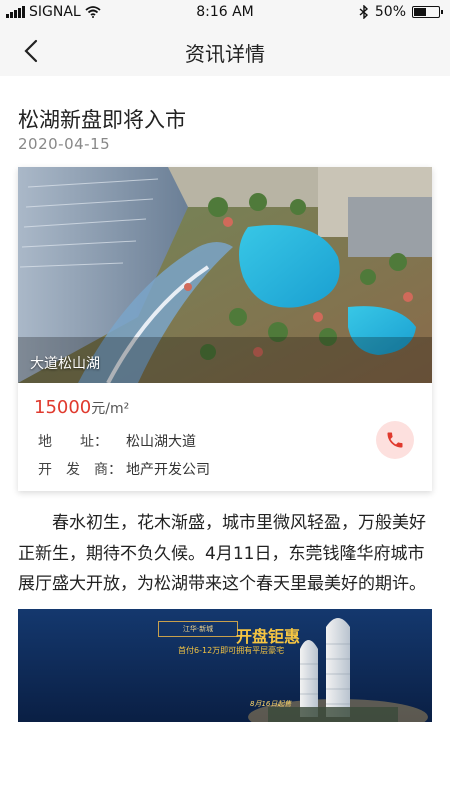  Describe the element at coordinates (420, 12) in the screenshot. I see `battery-fill` at that location.